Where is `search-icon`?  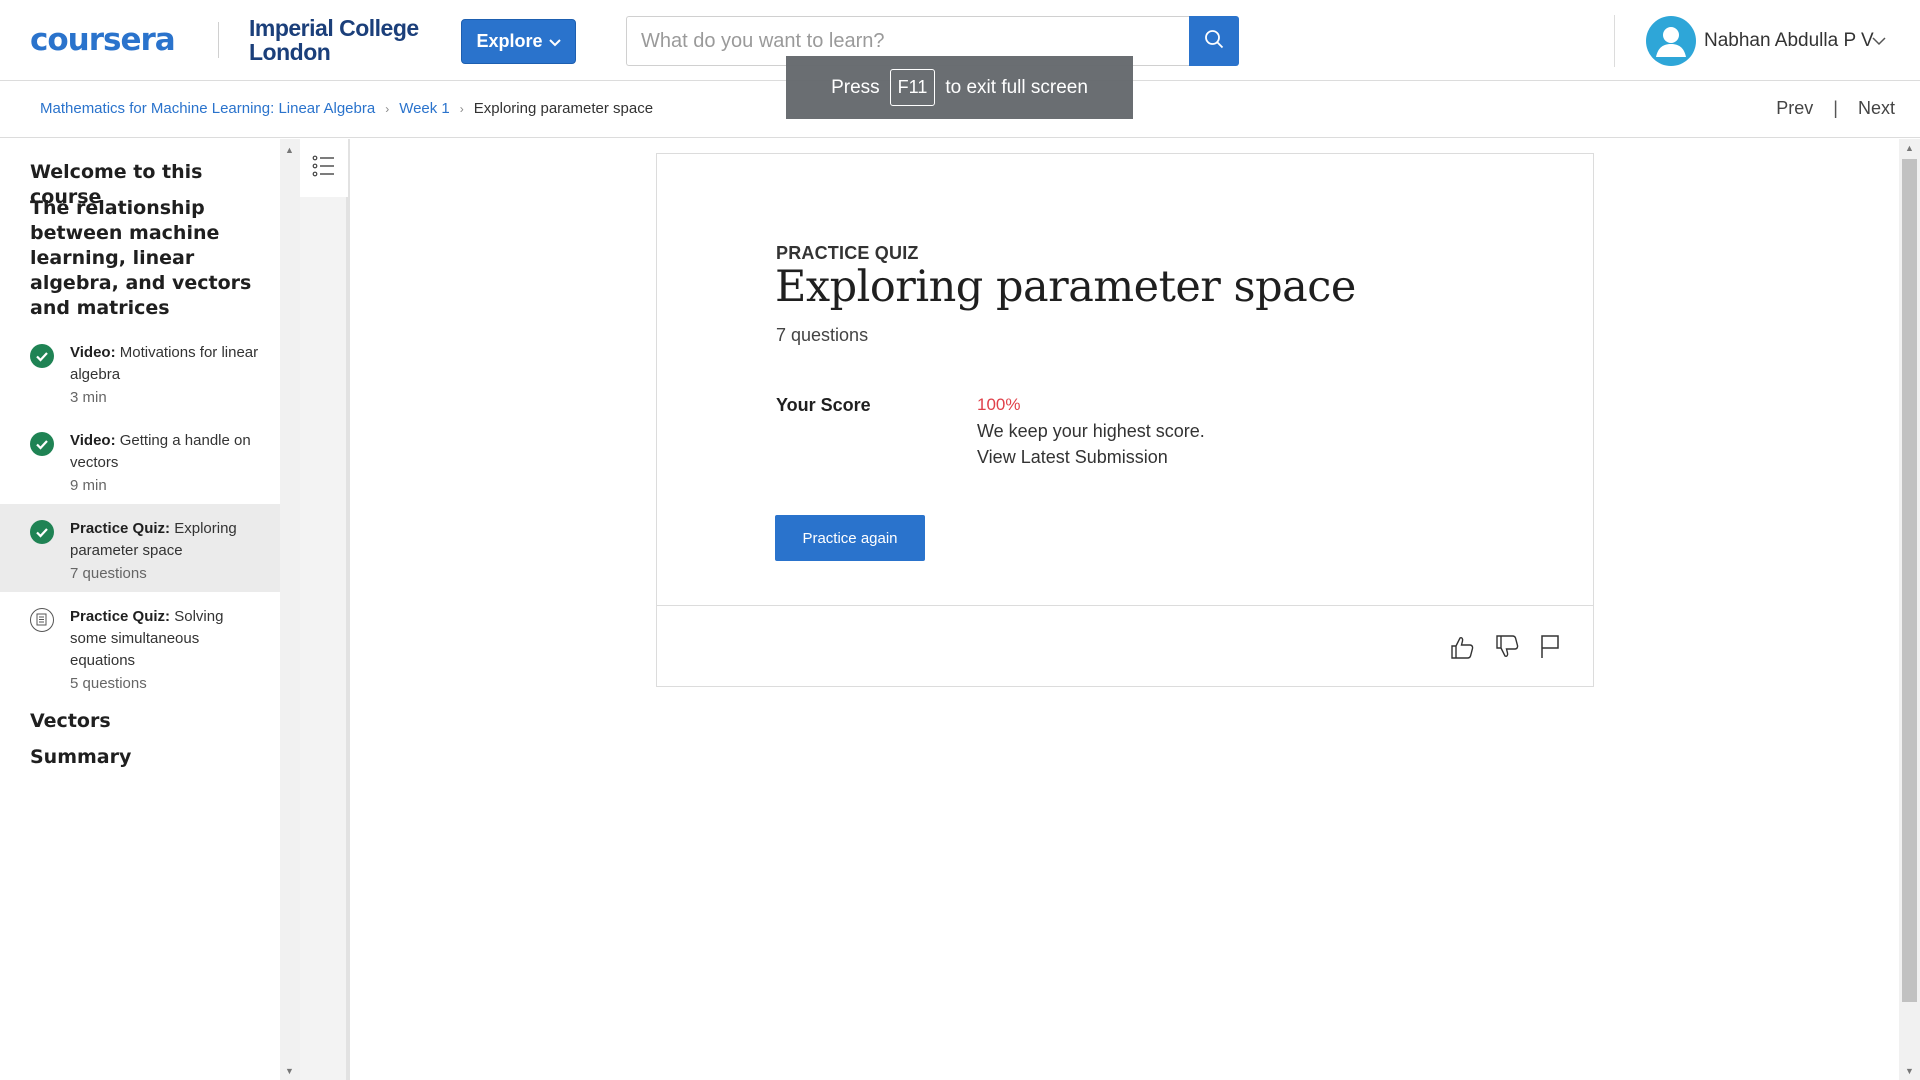
search-icon is located at coordinates (1214, 41).